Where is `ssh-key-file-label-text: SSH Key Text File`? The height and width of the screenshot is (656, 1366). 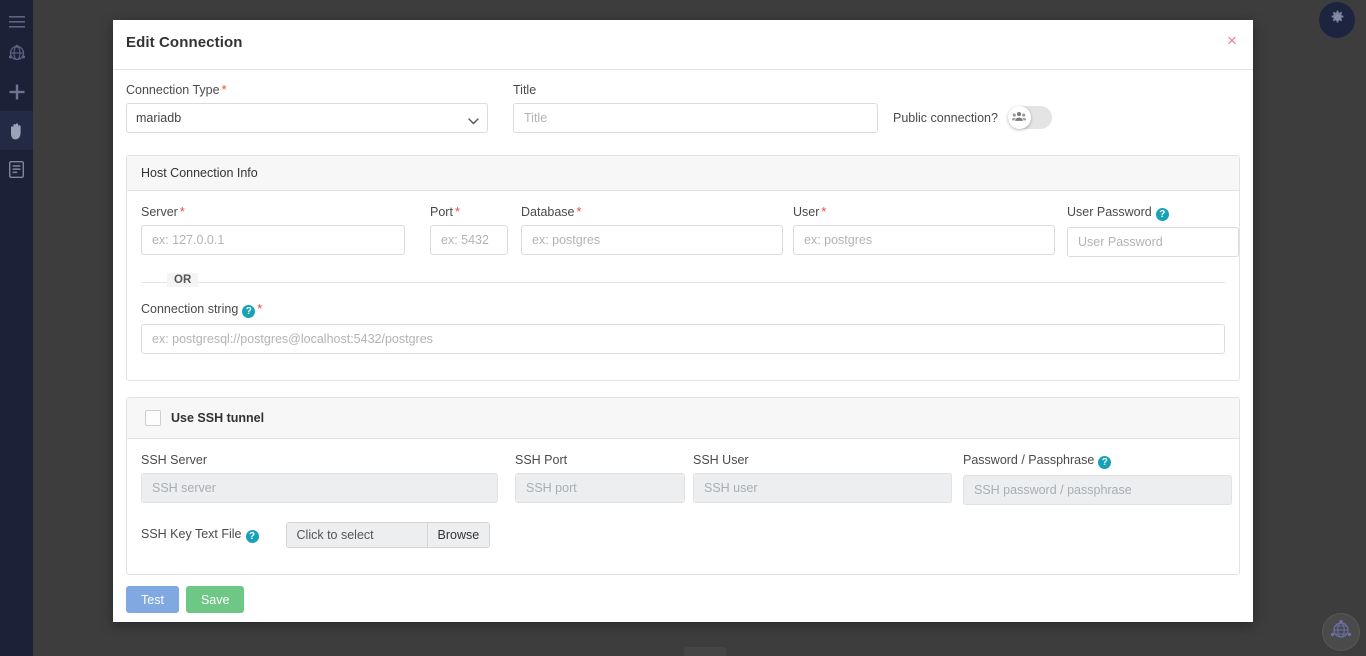
ssh-key-file-label-text: SSH Key Text File is located at coordinates (191, 534).